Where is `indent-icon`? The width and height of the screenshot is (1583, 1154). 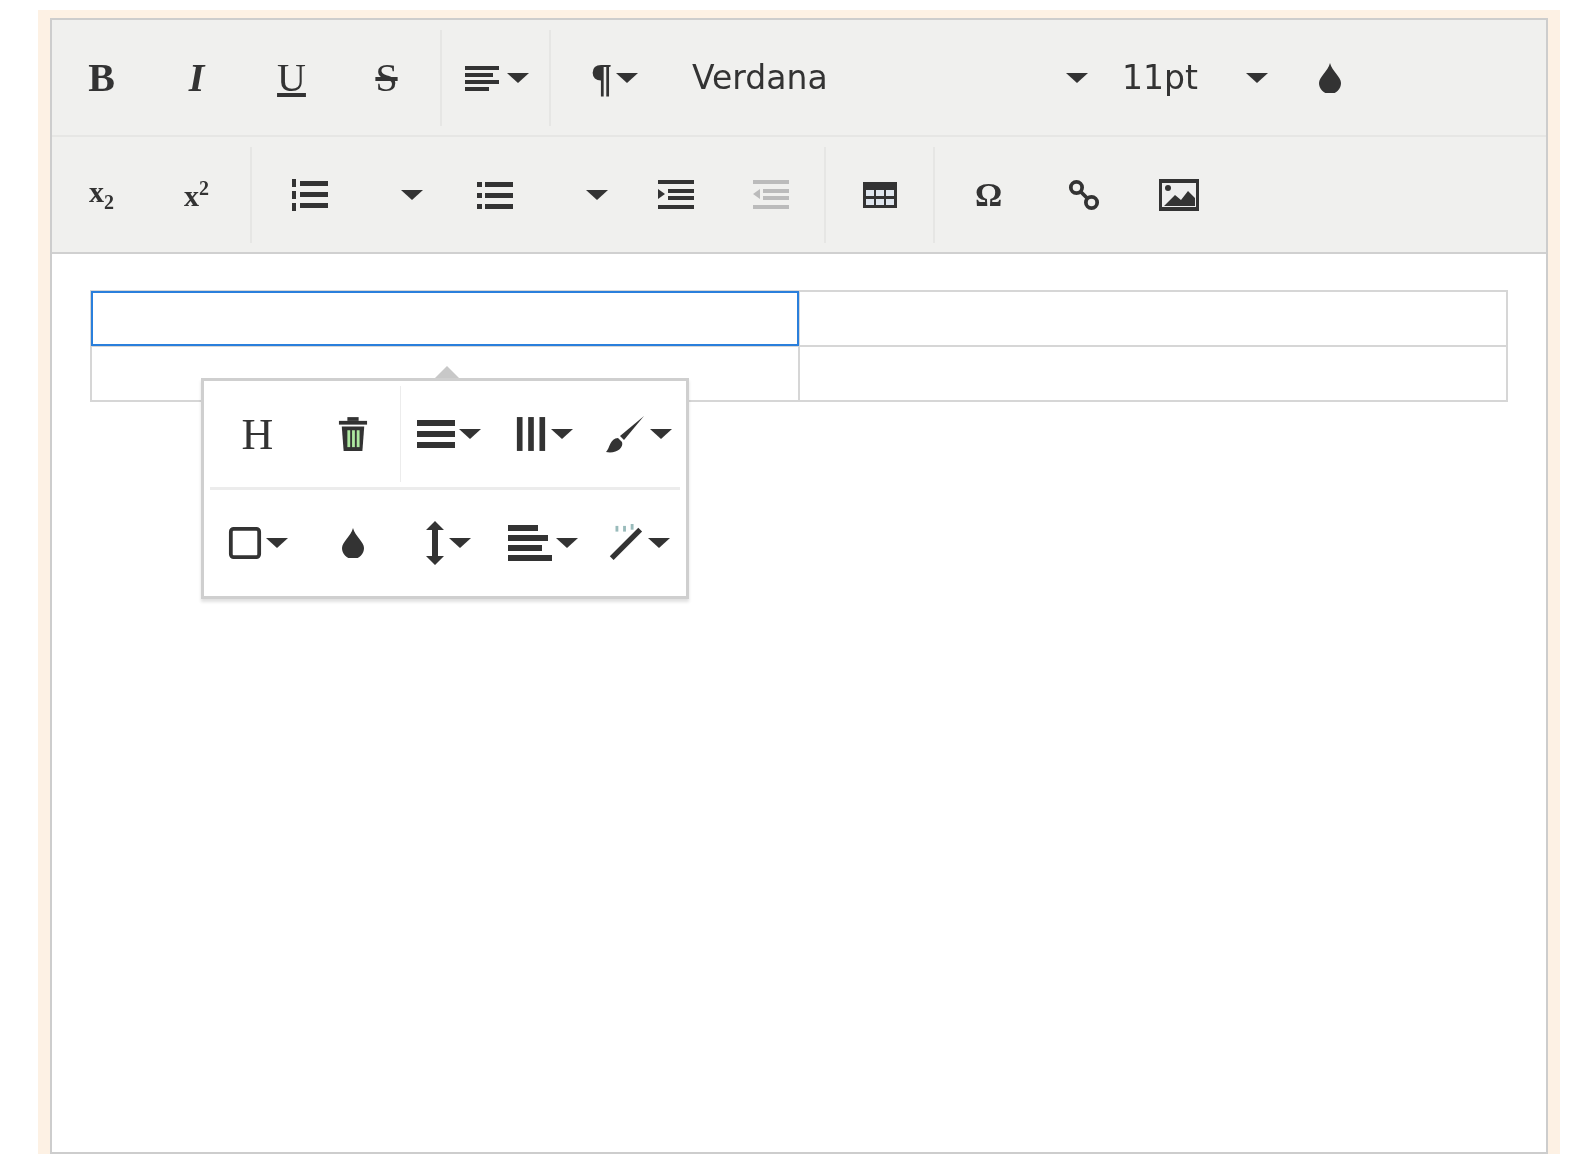
indent-icon is located at coordinates (675, 194).